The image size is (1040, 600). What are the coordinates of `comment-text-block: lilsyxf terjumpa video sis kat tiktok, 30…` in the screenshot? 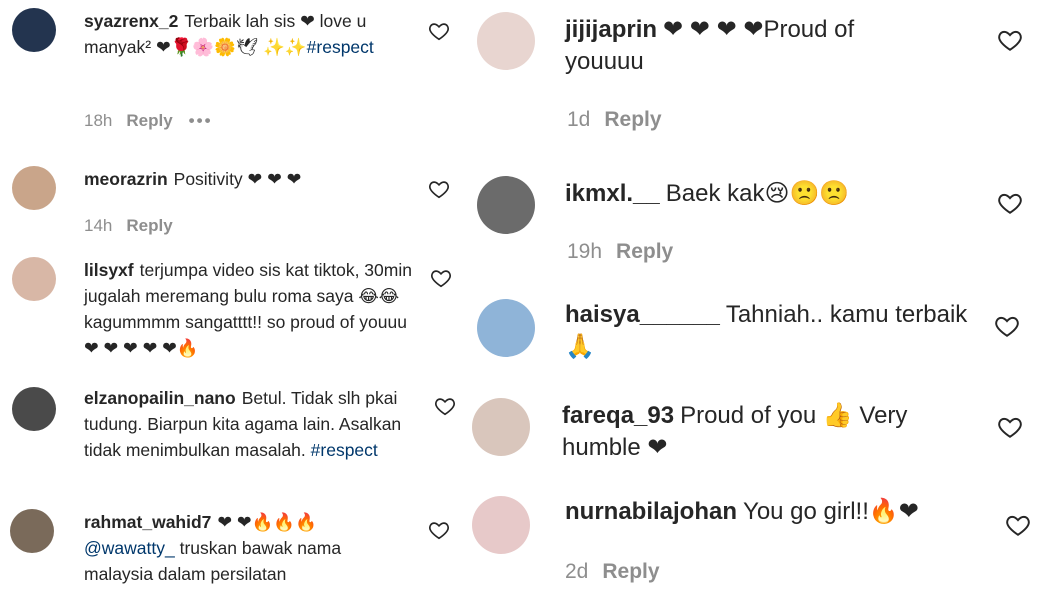 It's located at (251, 309).